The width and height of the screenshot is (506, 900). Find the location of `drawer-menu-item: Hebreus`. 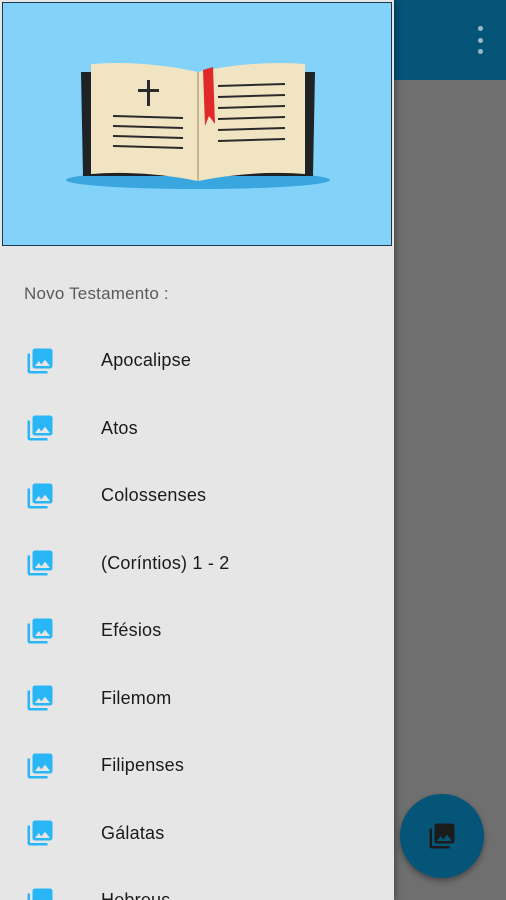

drawer-menu-item: Hebreus is located at coordinates (197, 883).